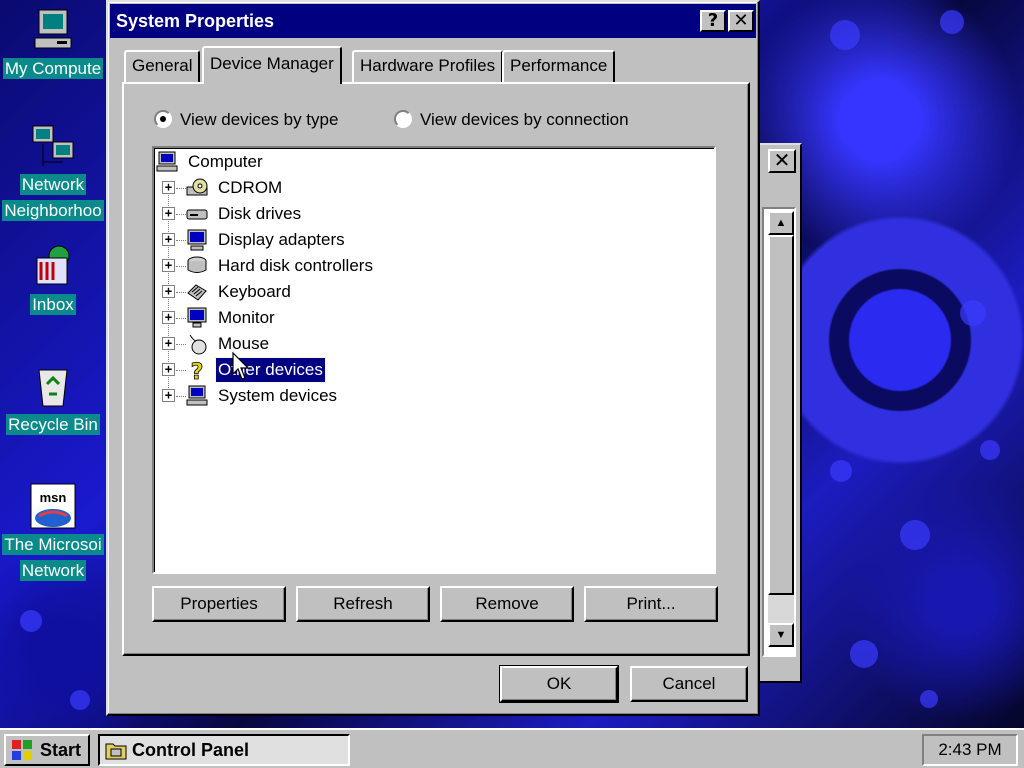 This screenshot has width=1024, height=768. I want to click on taskbar: Start Control Panel 2:43 PM, so click(512, 748).